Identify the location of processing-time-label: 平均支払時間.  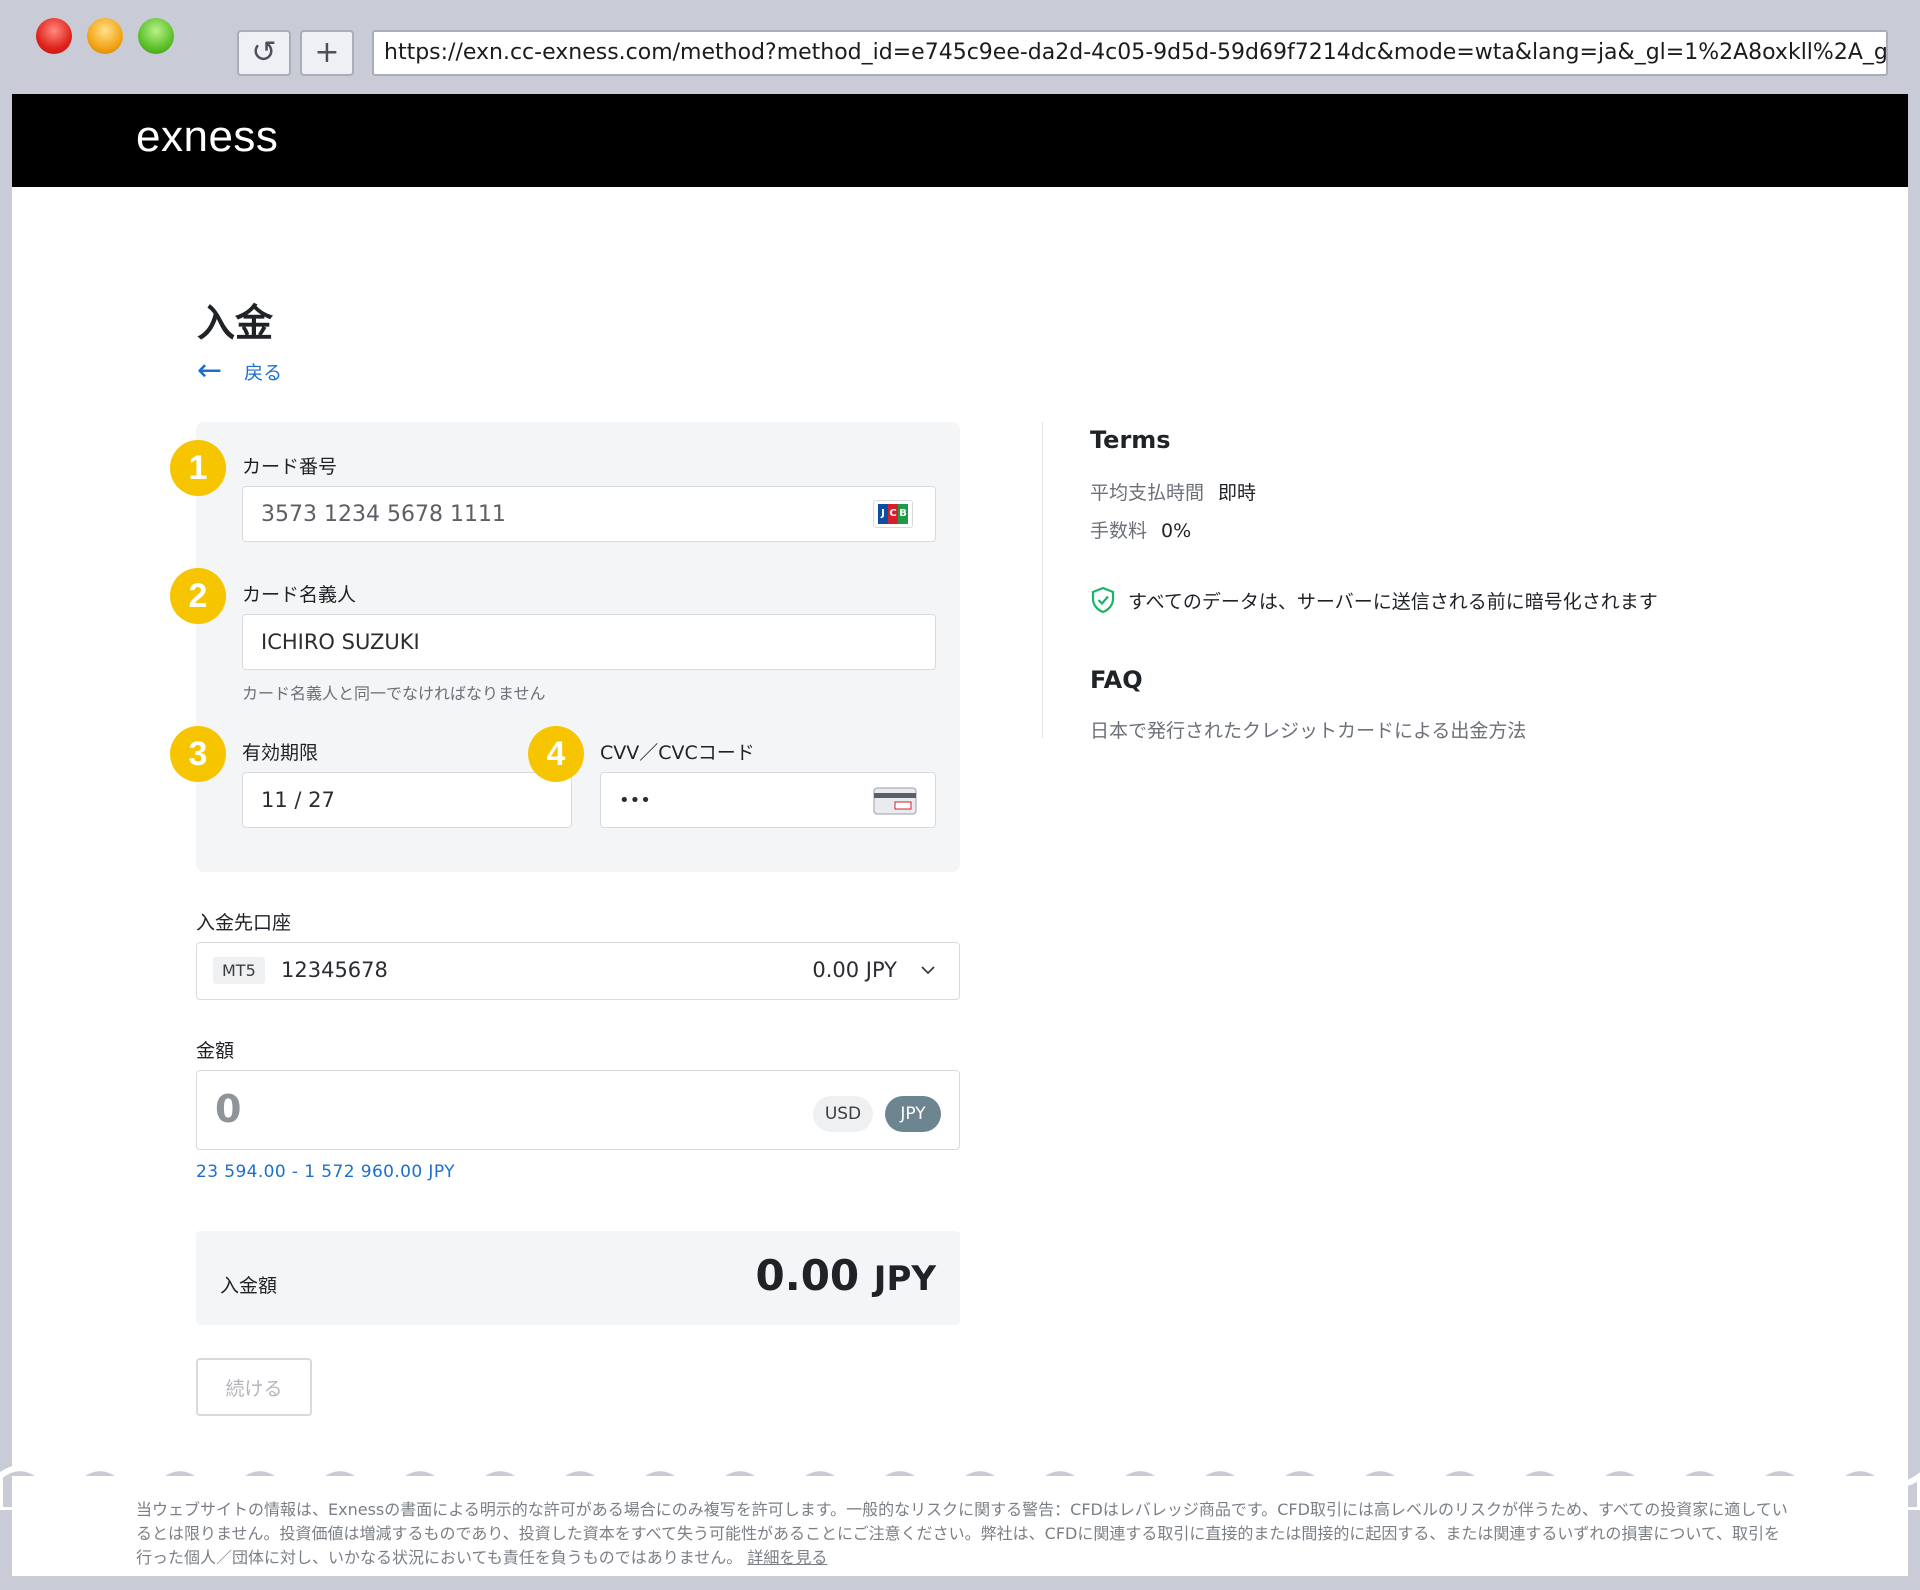
(1147, 493).